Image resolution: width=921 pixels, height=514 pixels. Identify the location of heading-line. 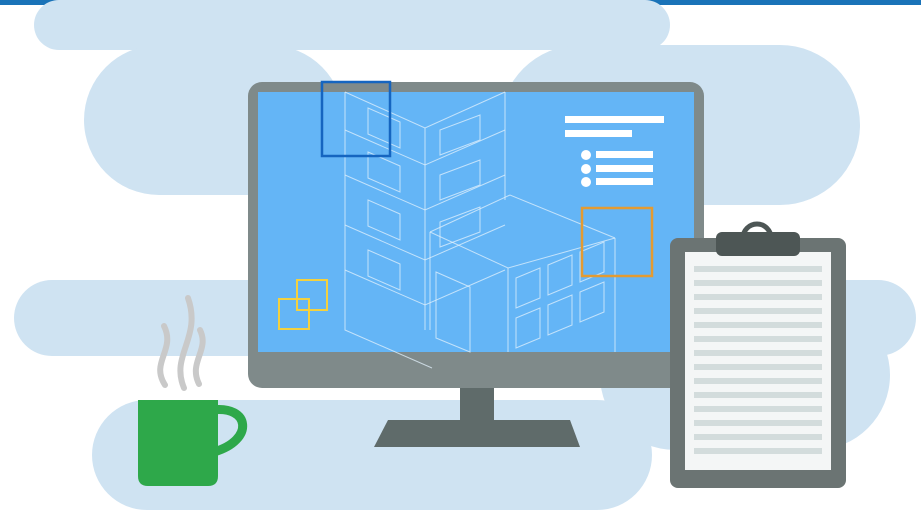
(614, 119).